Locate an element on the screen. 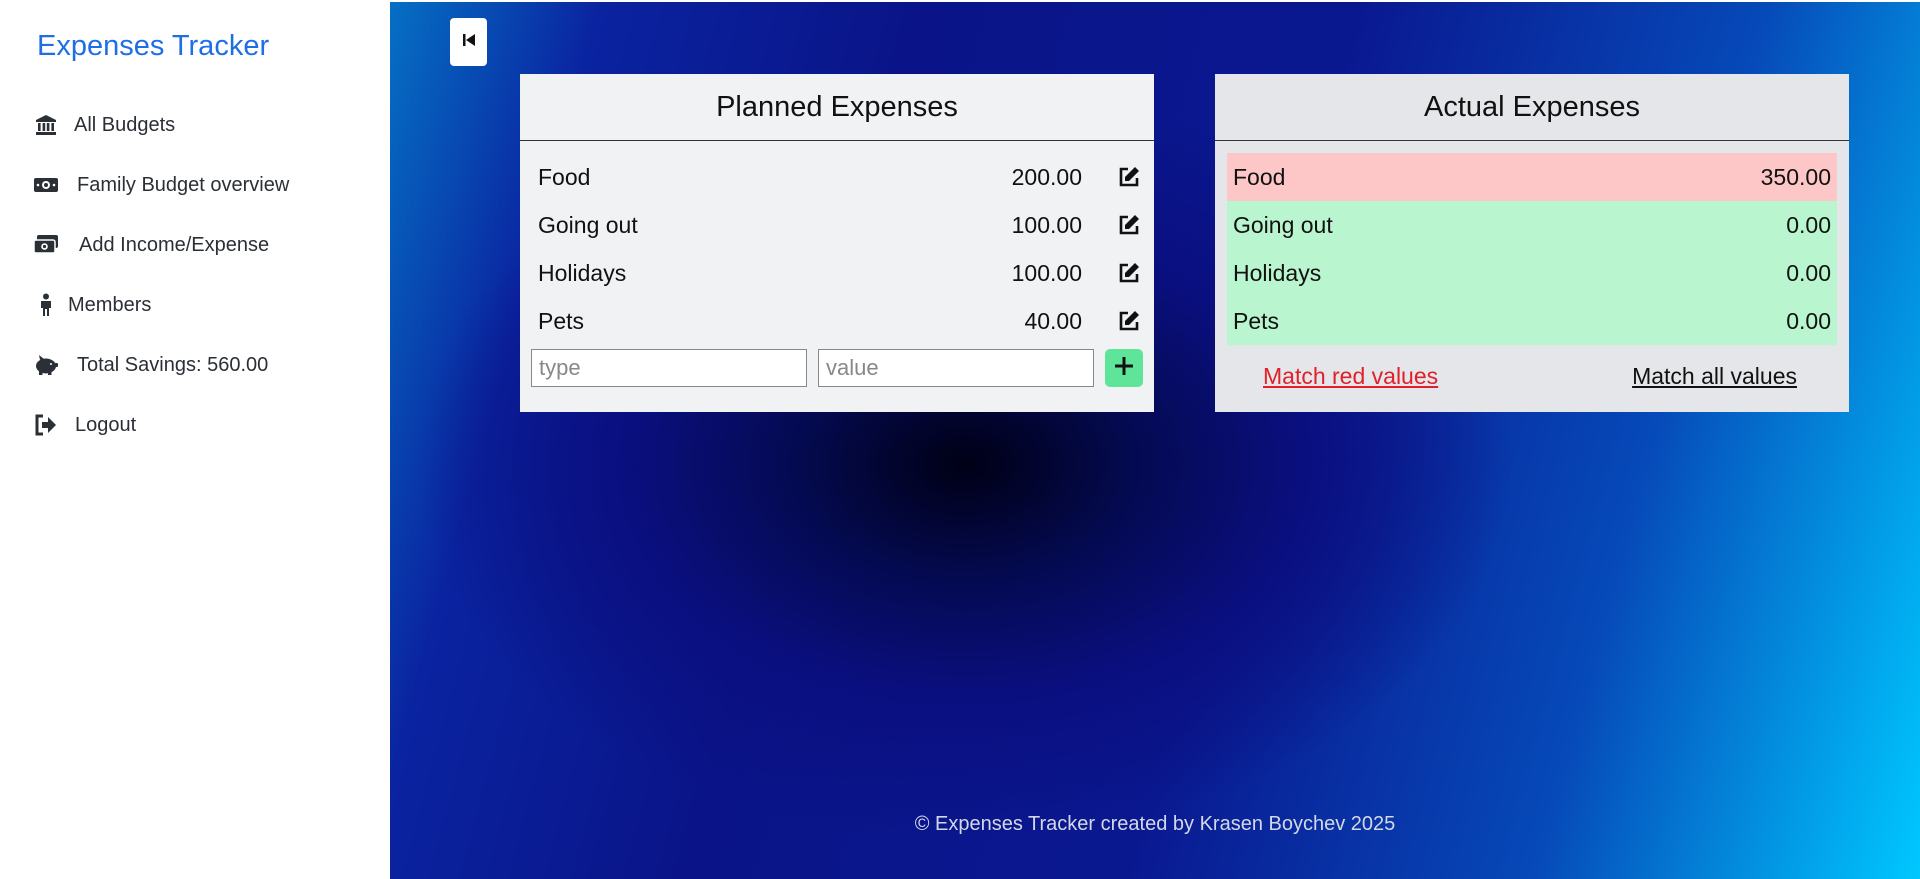 This screenshot has width=1920, height=879. planned-expense-row: Food 200.00 is located at coordinates (840, 177).